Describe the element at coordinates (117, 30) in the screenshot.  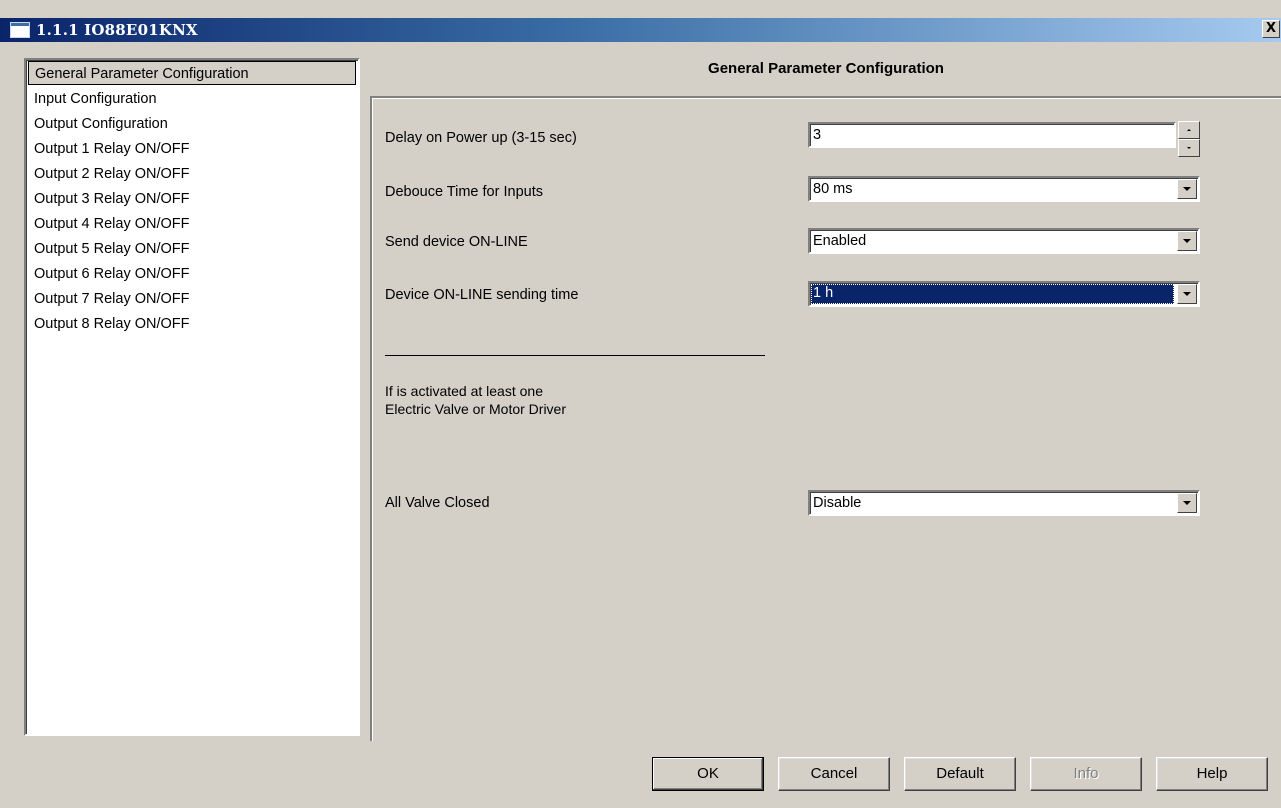
I see `window-title: 1.1.1 IO88E01KNX` at that location.